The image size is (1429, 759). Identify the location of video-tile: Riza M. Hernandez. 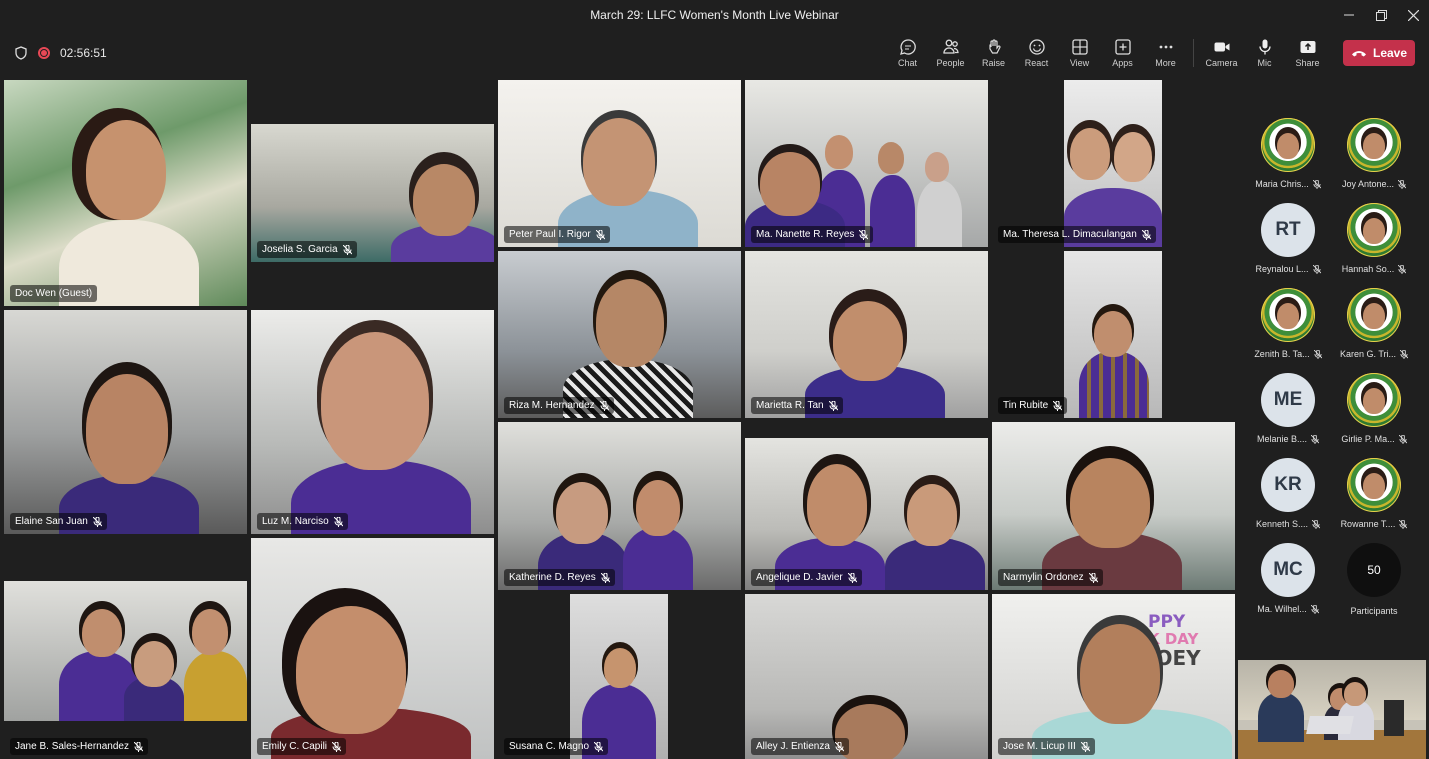
(619, 334).